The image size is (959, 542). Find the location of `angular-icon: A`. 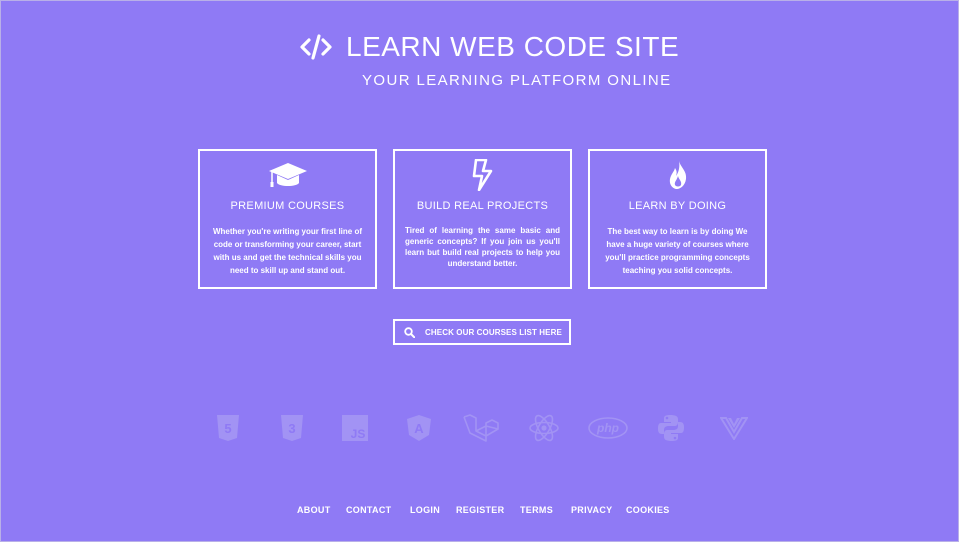

angular-icon: A is located at coordinates (419, 428).